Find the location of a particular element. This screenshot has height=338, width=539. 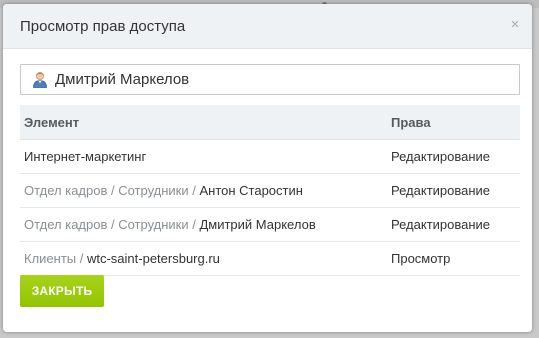

close-icon: × is located at coordinates (515, 24).